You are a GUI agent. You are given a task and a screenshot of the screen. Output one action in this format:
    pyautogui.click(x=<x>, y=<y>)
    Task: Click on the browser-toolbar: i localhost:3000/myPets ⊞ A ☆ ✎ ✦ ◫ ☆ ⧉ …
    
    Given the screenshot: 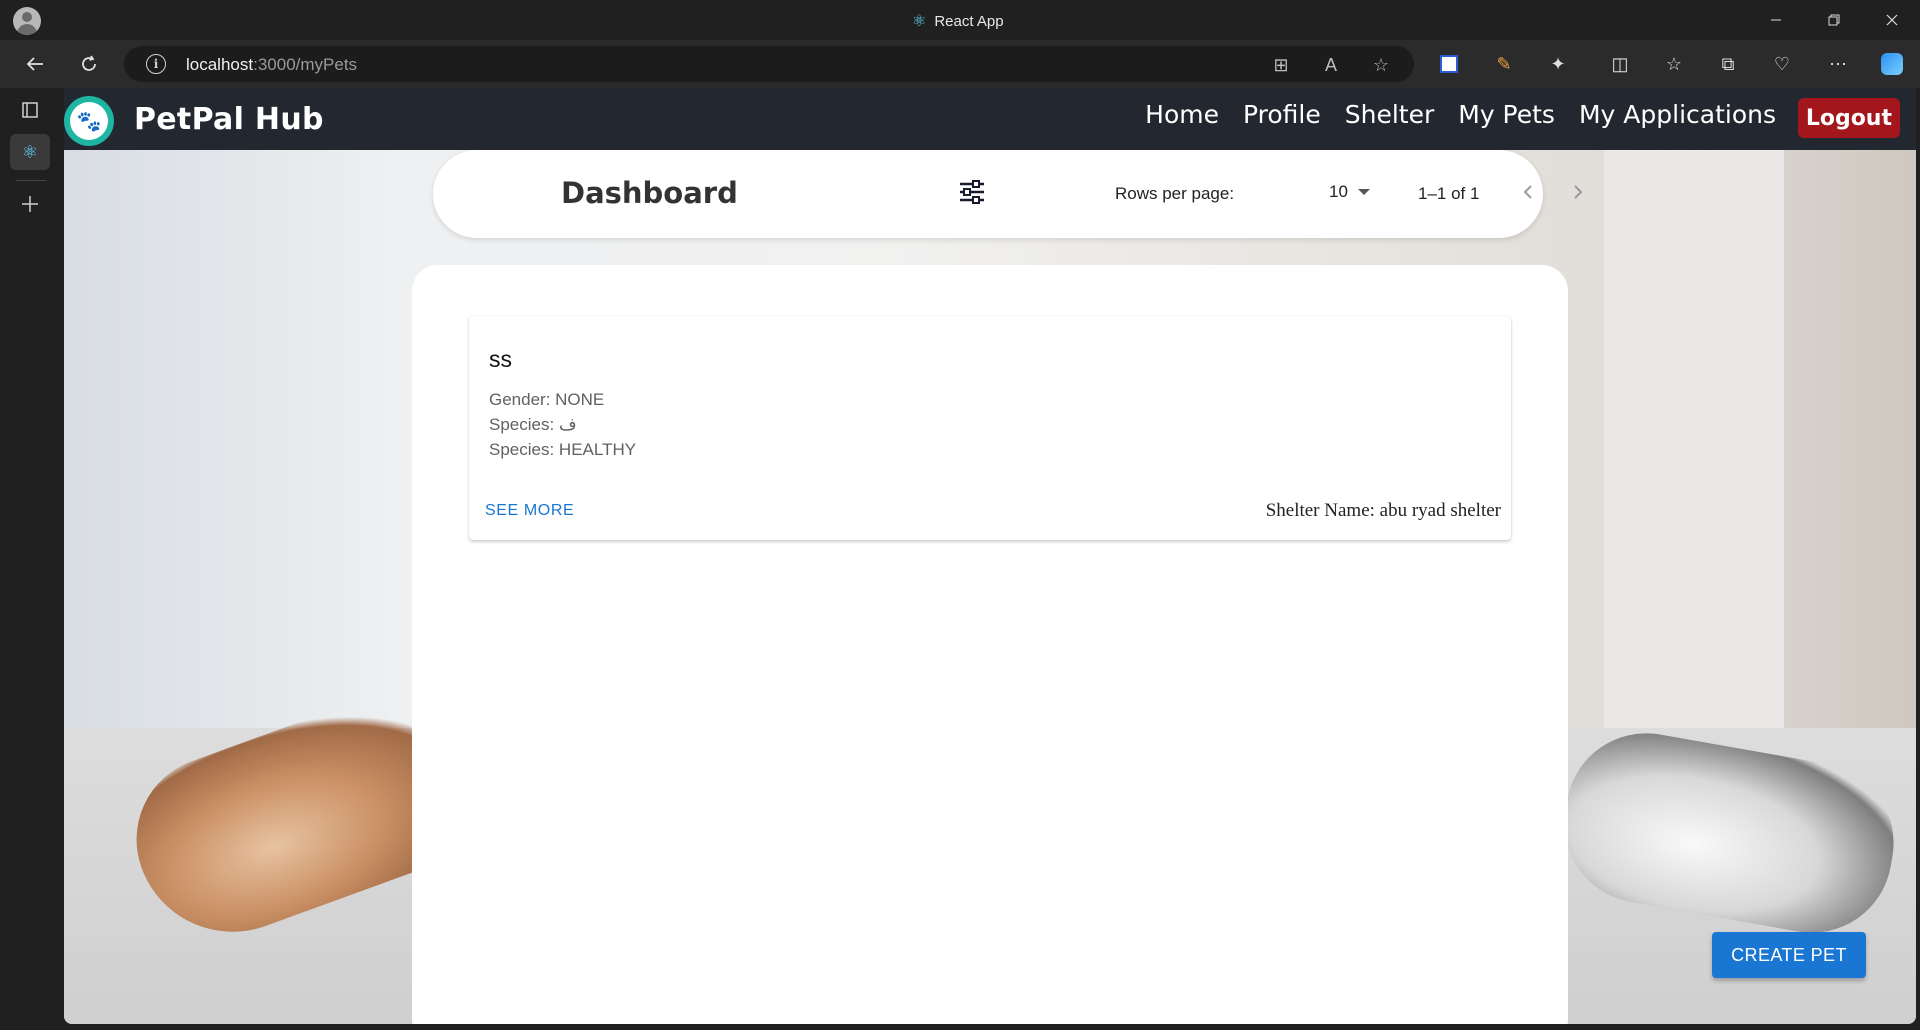 What is the action you would take?
    pyautogui.click(x=960, y=64)
    